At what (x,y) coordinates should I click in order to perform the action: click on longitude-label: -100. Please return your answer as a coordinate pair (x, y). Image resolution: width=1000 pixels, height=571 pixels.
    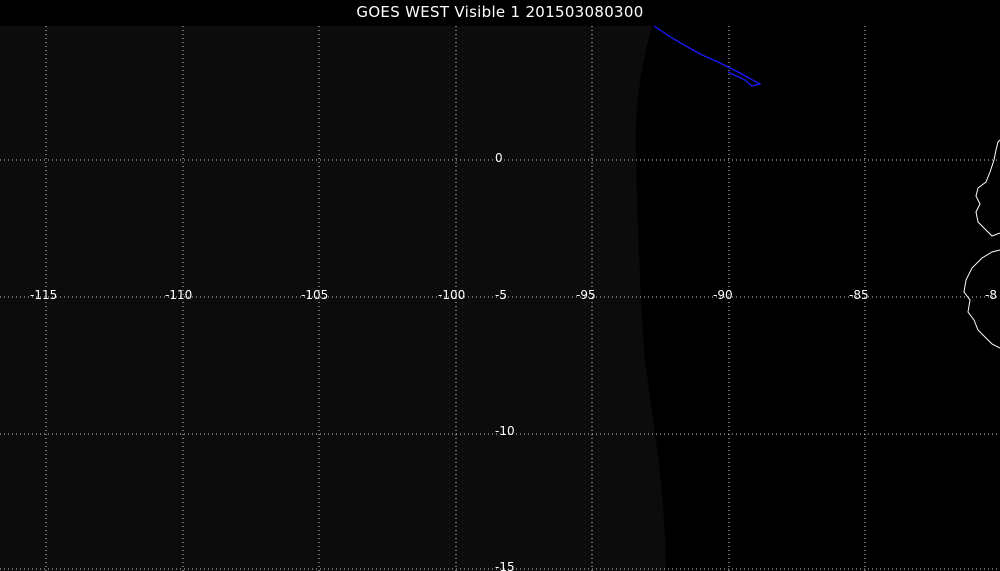
    Looking at the image, I should click on (451, 295).